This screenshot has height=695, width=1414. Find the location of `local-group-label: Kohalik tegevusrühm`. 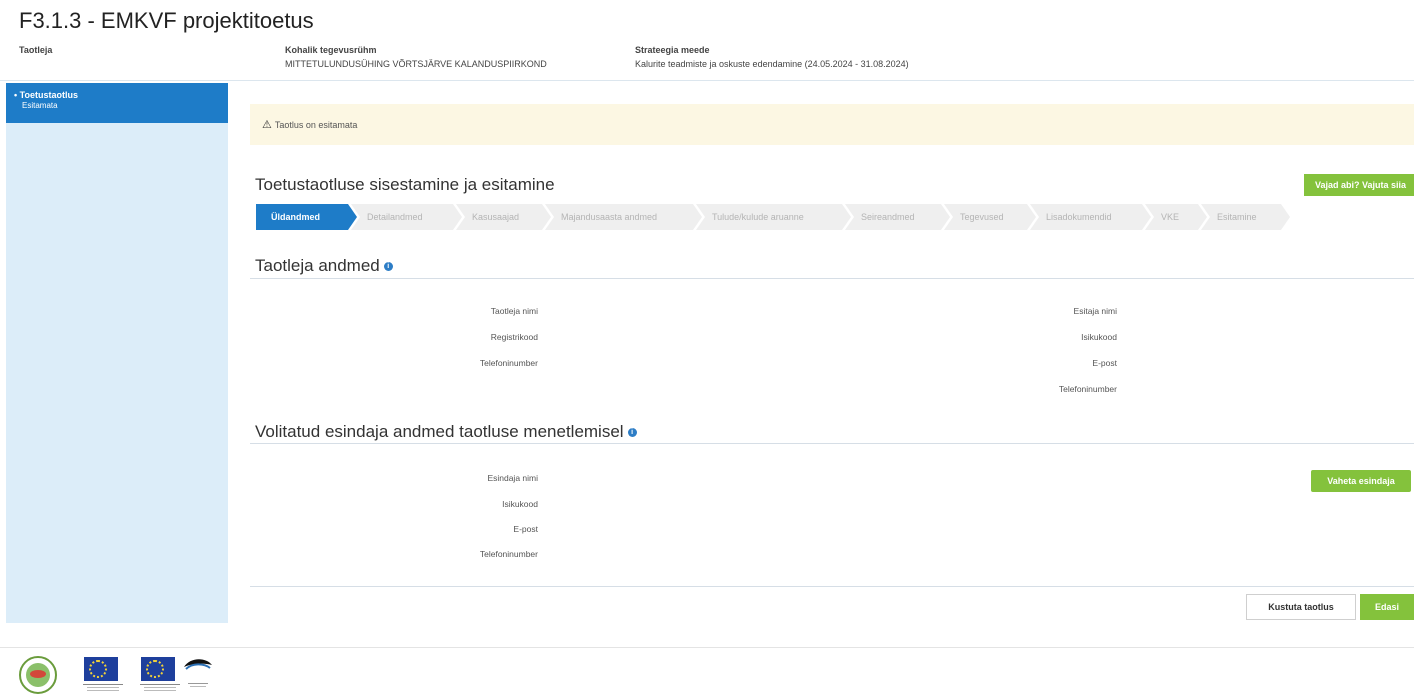

local-group-label: Kohalik tegevusrühm is located at coordinates (331, 50).